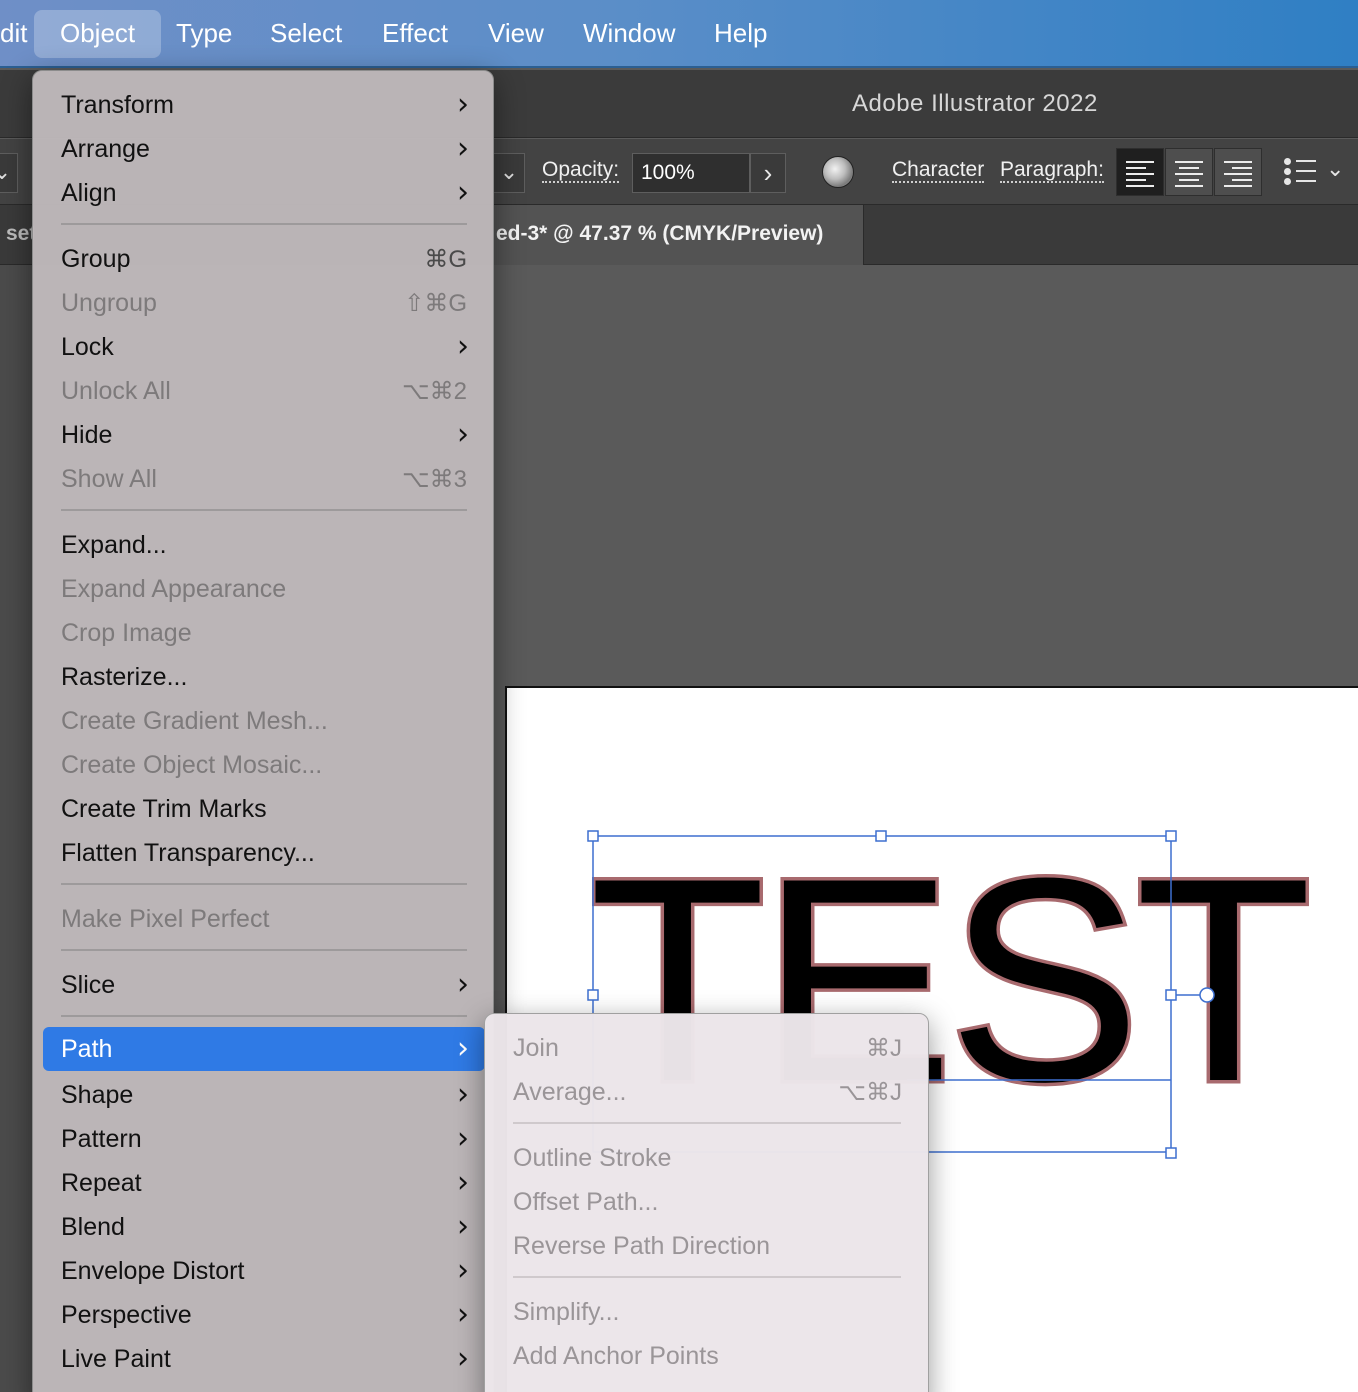 Image resolution: width=1358 pixels, height=1392 pixels. Describe the element at coordinates (938, 171) in the screenshot. I see `character-link: Character` at that location.